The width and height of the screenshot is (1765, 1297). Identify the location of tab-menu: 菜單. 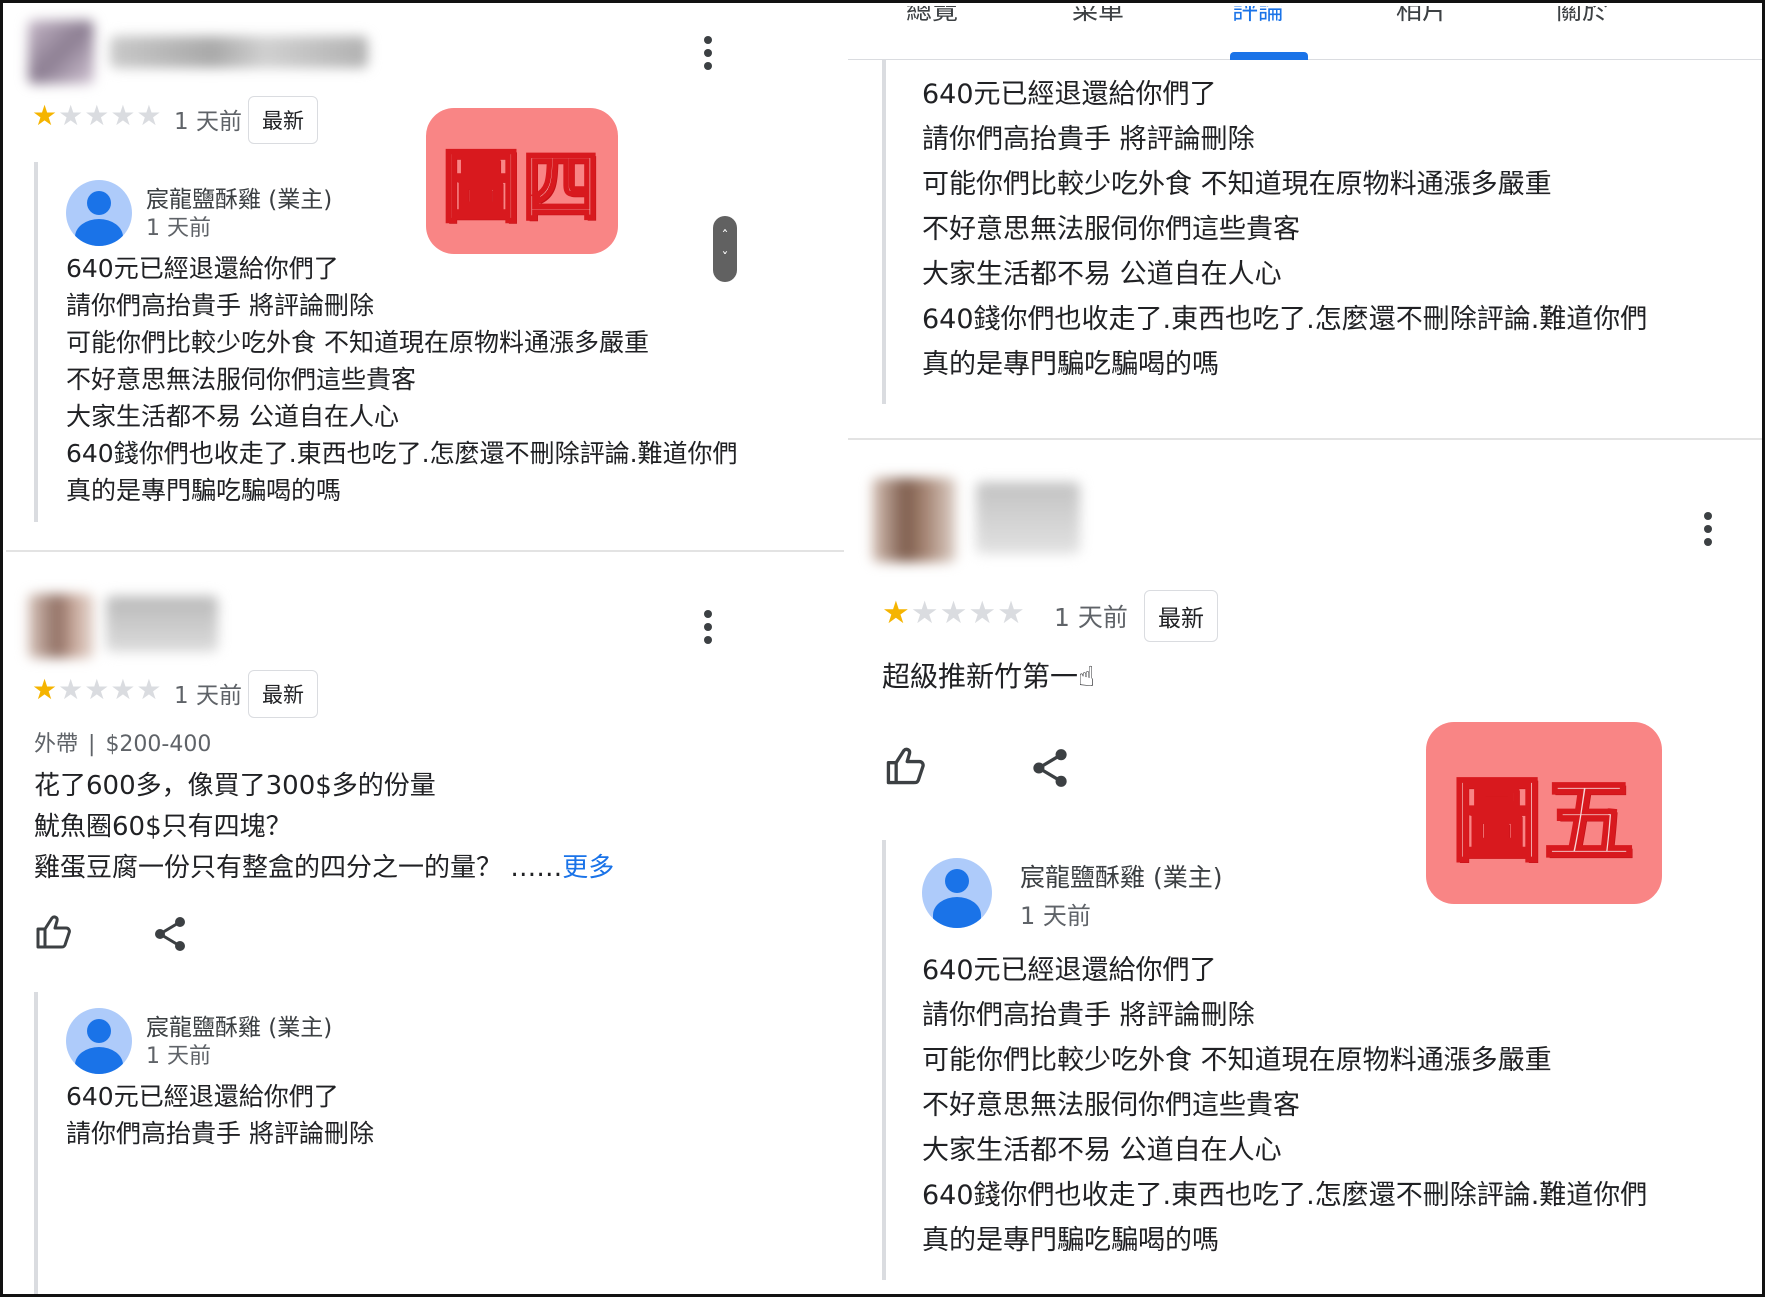
(1098, 16).